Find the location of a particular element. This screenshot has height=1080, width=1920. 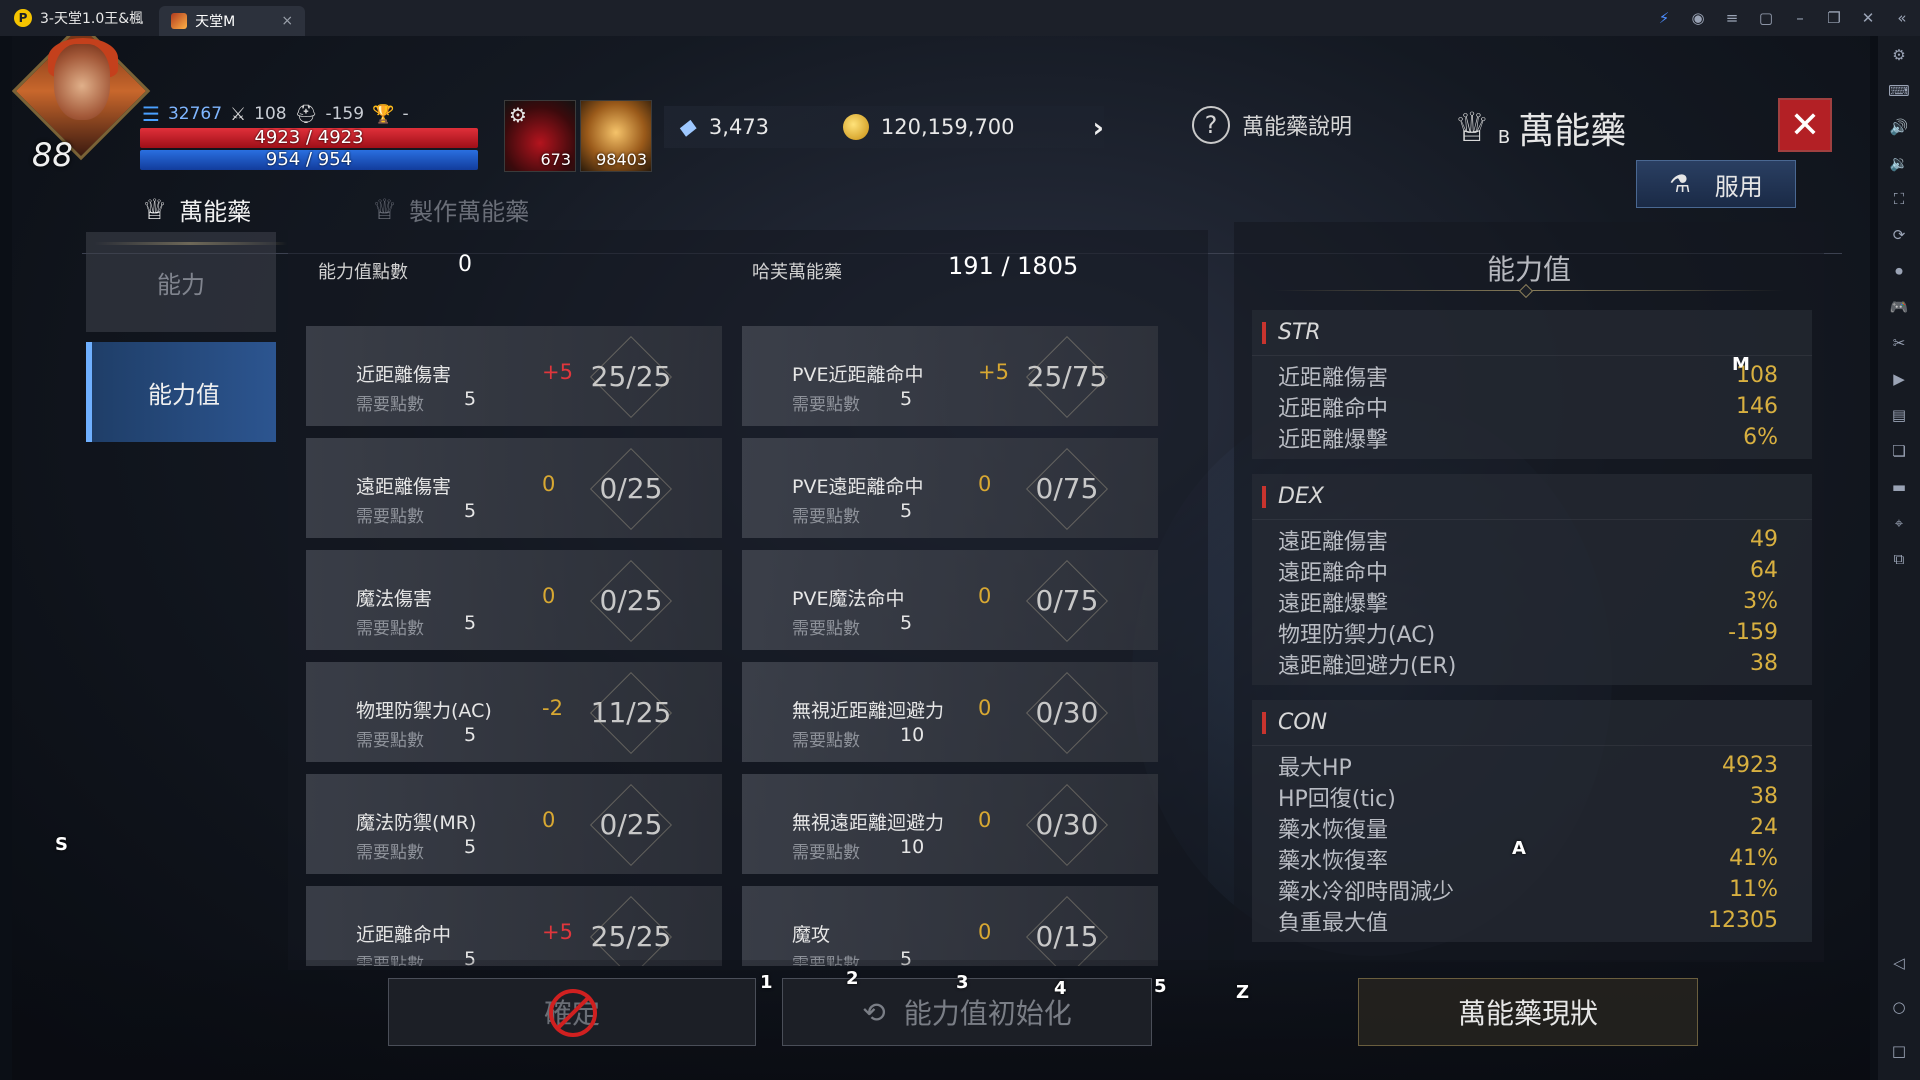

stat-name: 遠距離爆擊 is located at coordinates (1333, 604).